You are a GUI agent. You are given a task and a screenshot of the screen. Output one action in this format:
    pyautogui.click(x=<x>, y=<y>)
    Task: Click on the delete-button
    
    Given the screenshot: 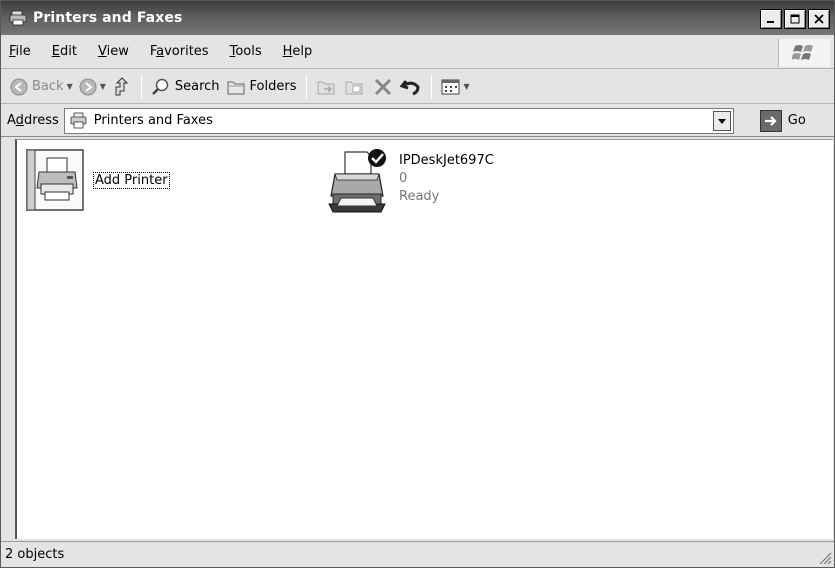 What is the action you would take?
    pyautogui.click(x=383, y=87)
    